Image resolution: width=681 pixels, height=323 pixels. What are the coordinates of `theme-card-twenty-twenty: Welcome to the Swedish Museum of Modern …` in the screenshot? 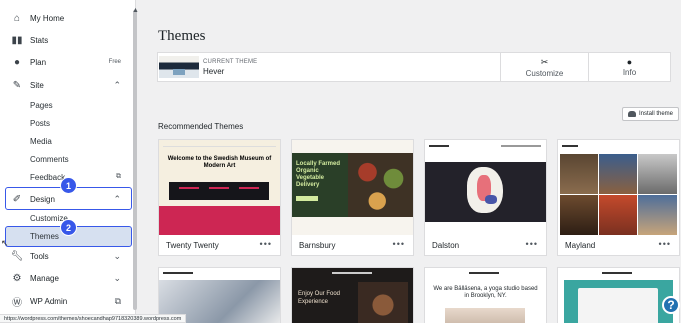 It's located at (219, 197).